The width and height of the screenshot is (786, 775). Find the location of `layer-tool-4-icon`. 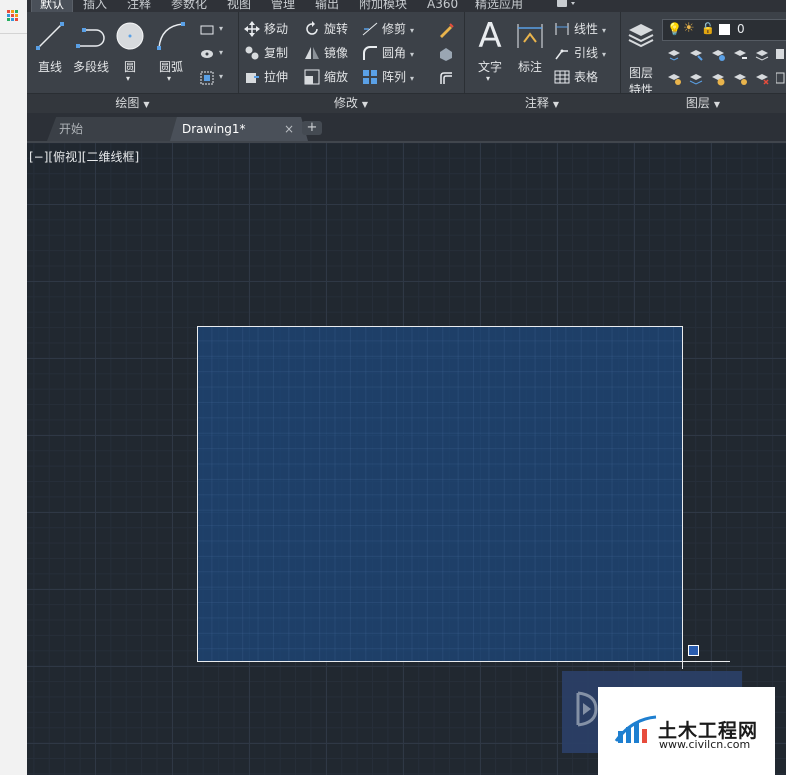

layer-tool-4-icon is located at coordinates (740, 54).